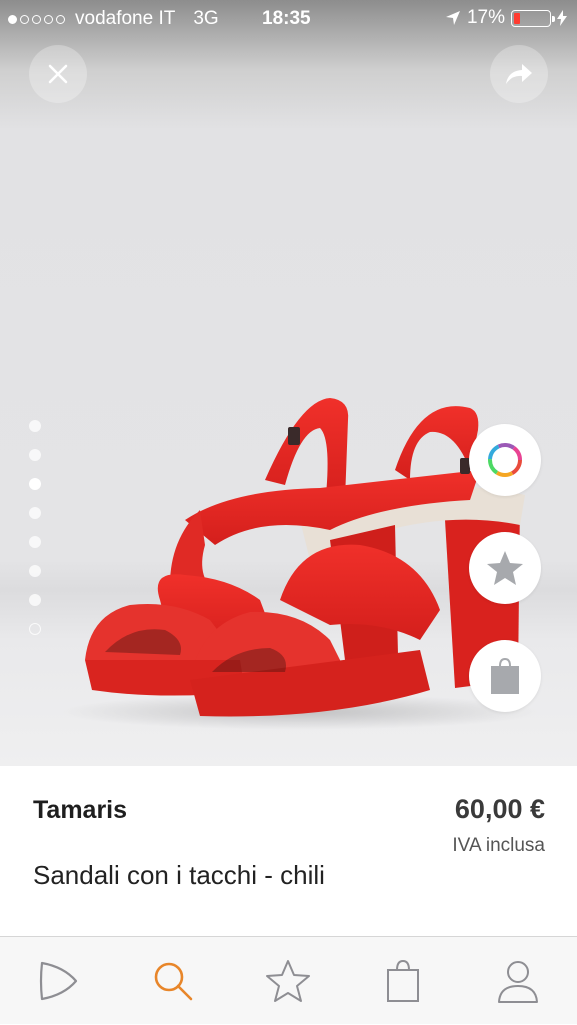 The image size is (577, 1025). Describe the element at coordinates (35, 484) in the screenshot. I see `page-dot-active` at that location.